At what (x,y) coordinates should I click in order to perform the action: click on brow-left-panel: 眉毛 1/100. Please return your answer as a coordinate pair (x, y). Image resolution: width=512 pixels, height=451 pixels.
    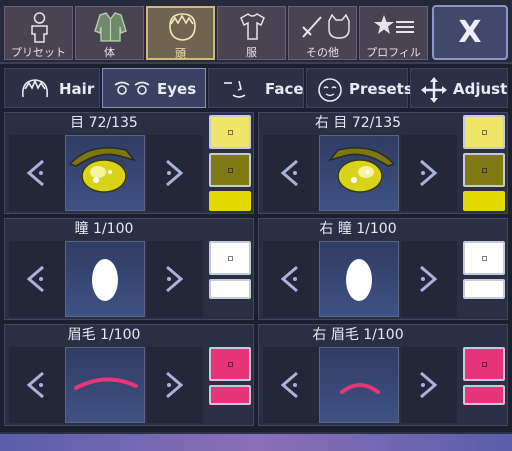
    Looking at the image, I should click on (129, 375).